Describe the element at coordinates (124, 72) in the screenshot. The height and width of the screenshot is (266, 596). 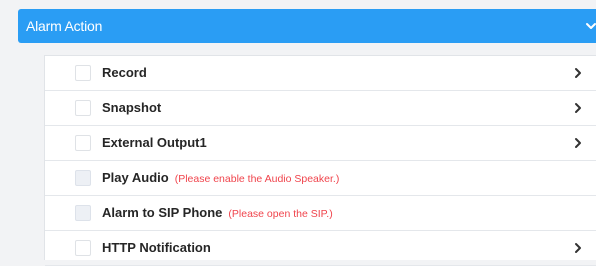
I see `action-label: Record` at that location.